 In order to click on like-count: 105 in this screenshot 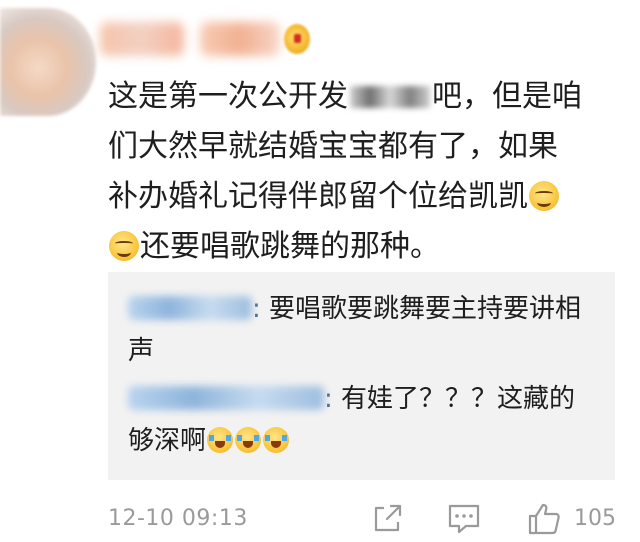, I will do `click(595, 518)`.